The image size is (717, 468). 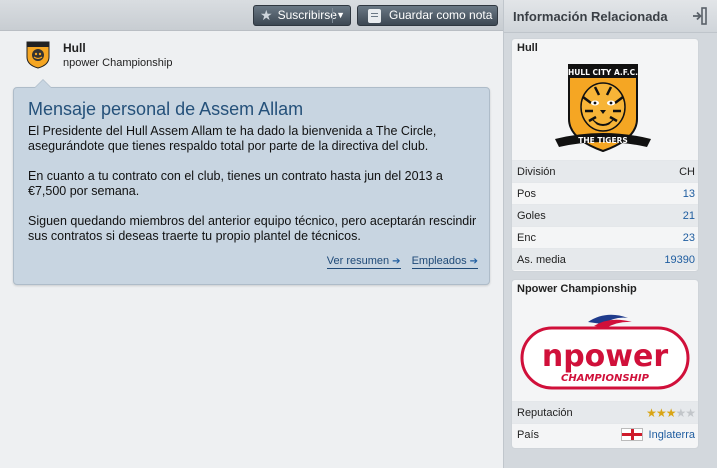 I want to click on related-info-header: Información Relacionada, so click(x=610, y=16).